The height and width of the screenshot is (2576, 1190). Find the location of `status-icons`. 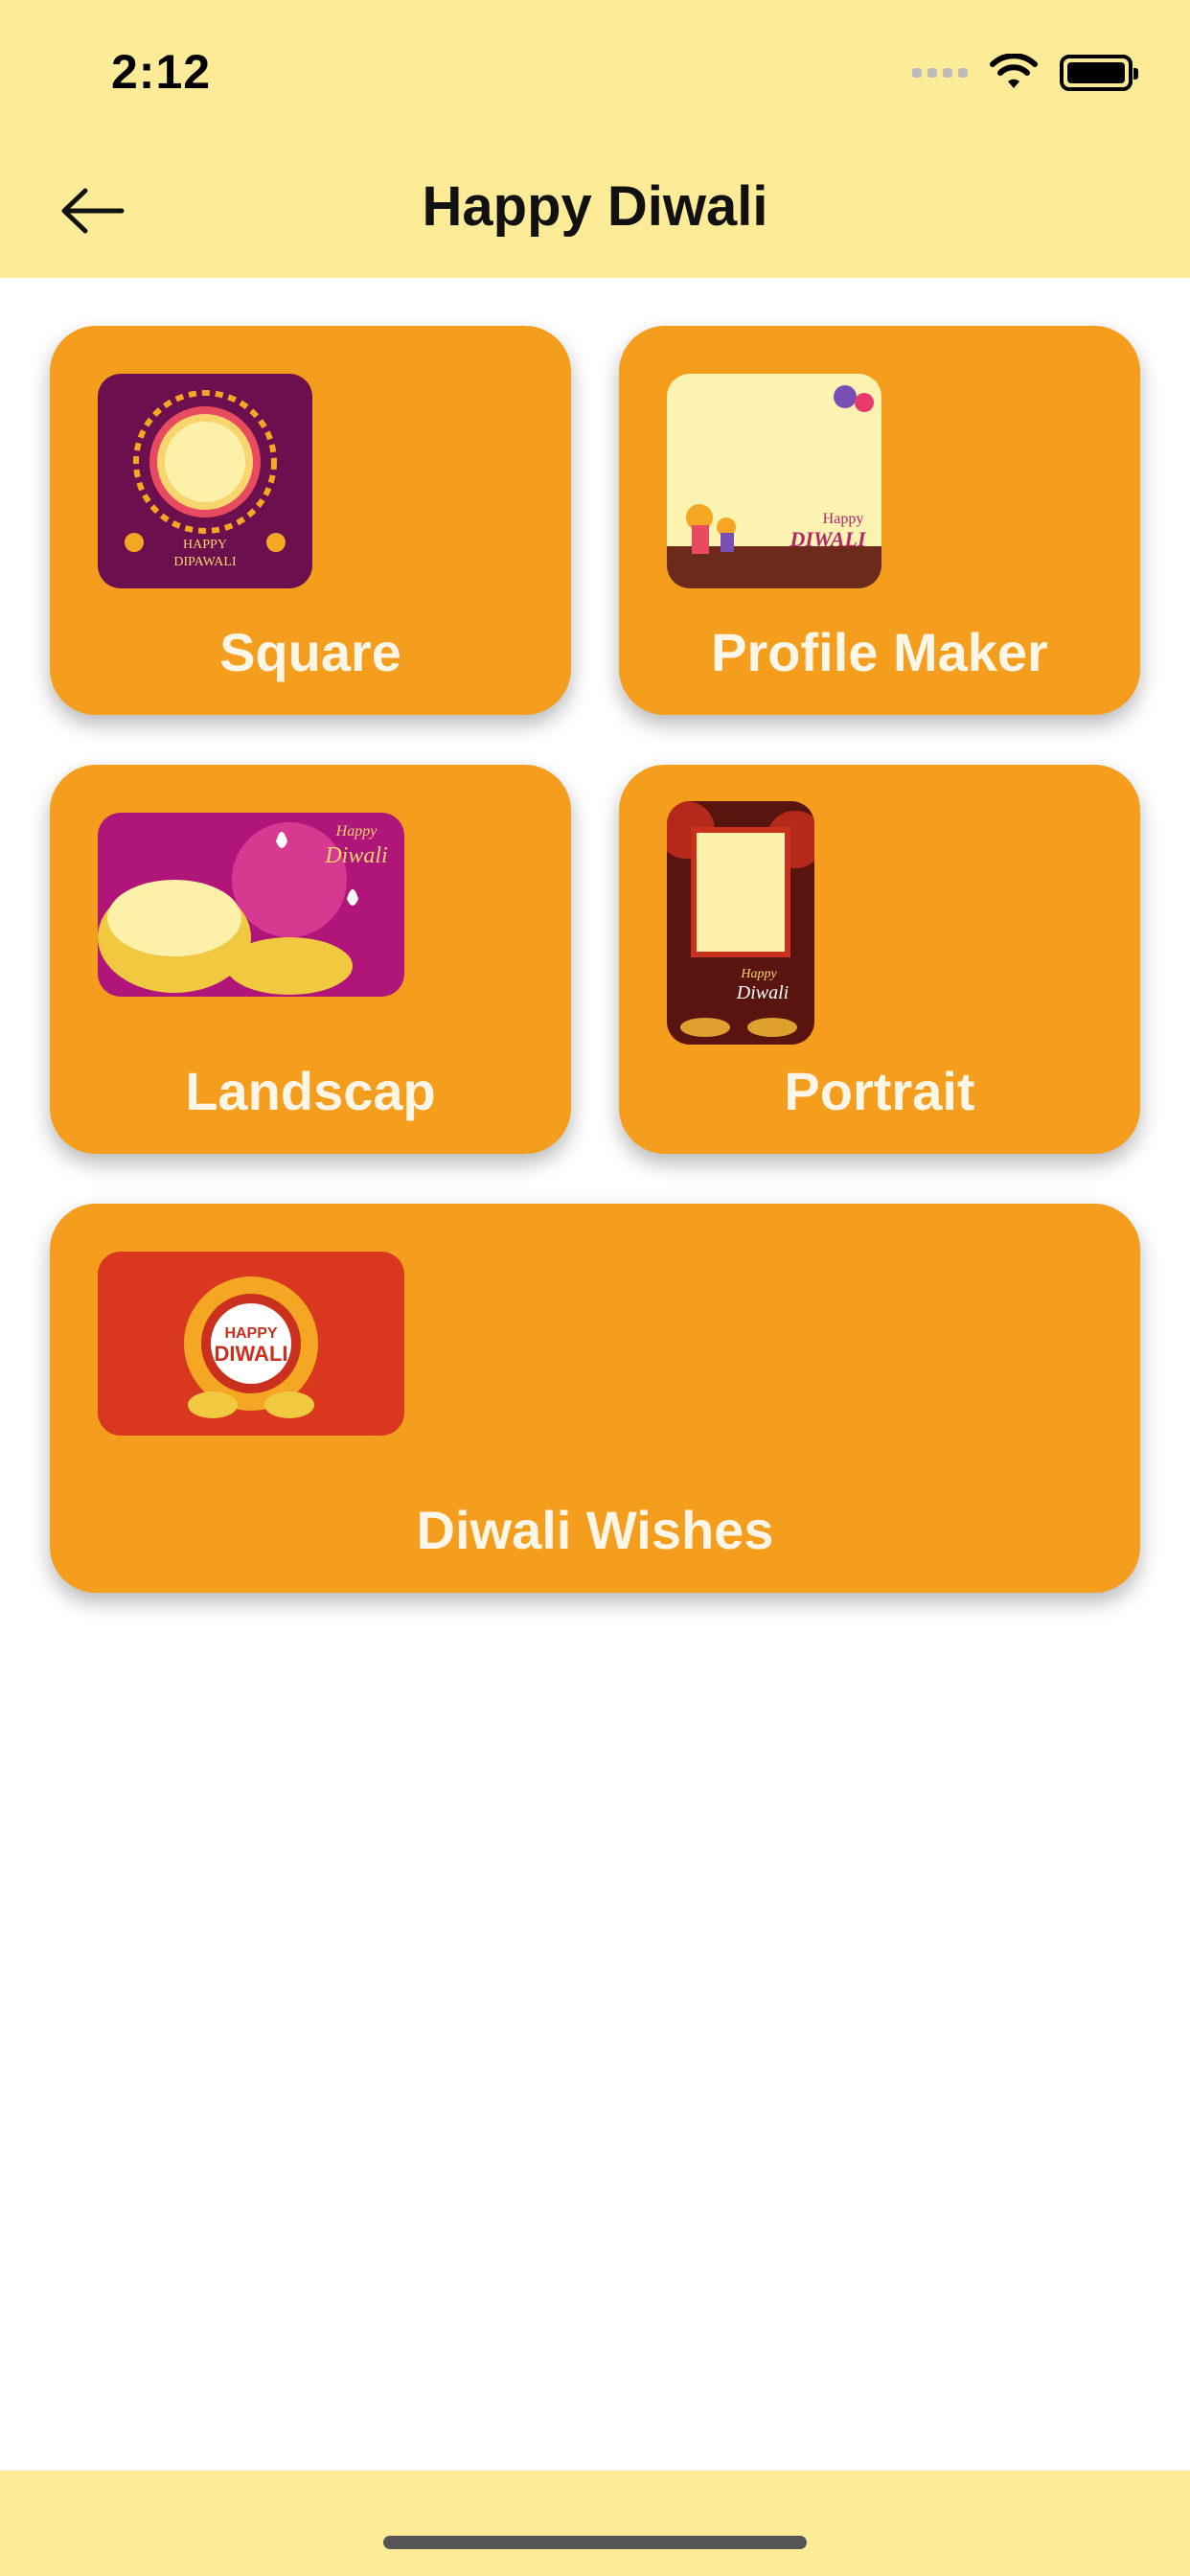

status-icons is located at coordinates (1025, 73).